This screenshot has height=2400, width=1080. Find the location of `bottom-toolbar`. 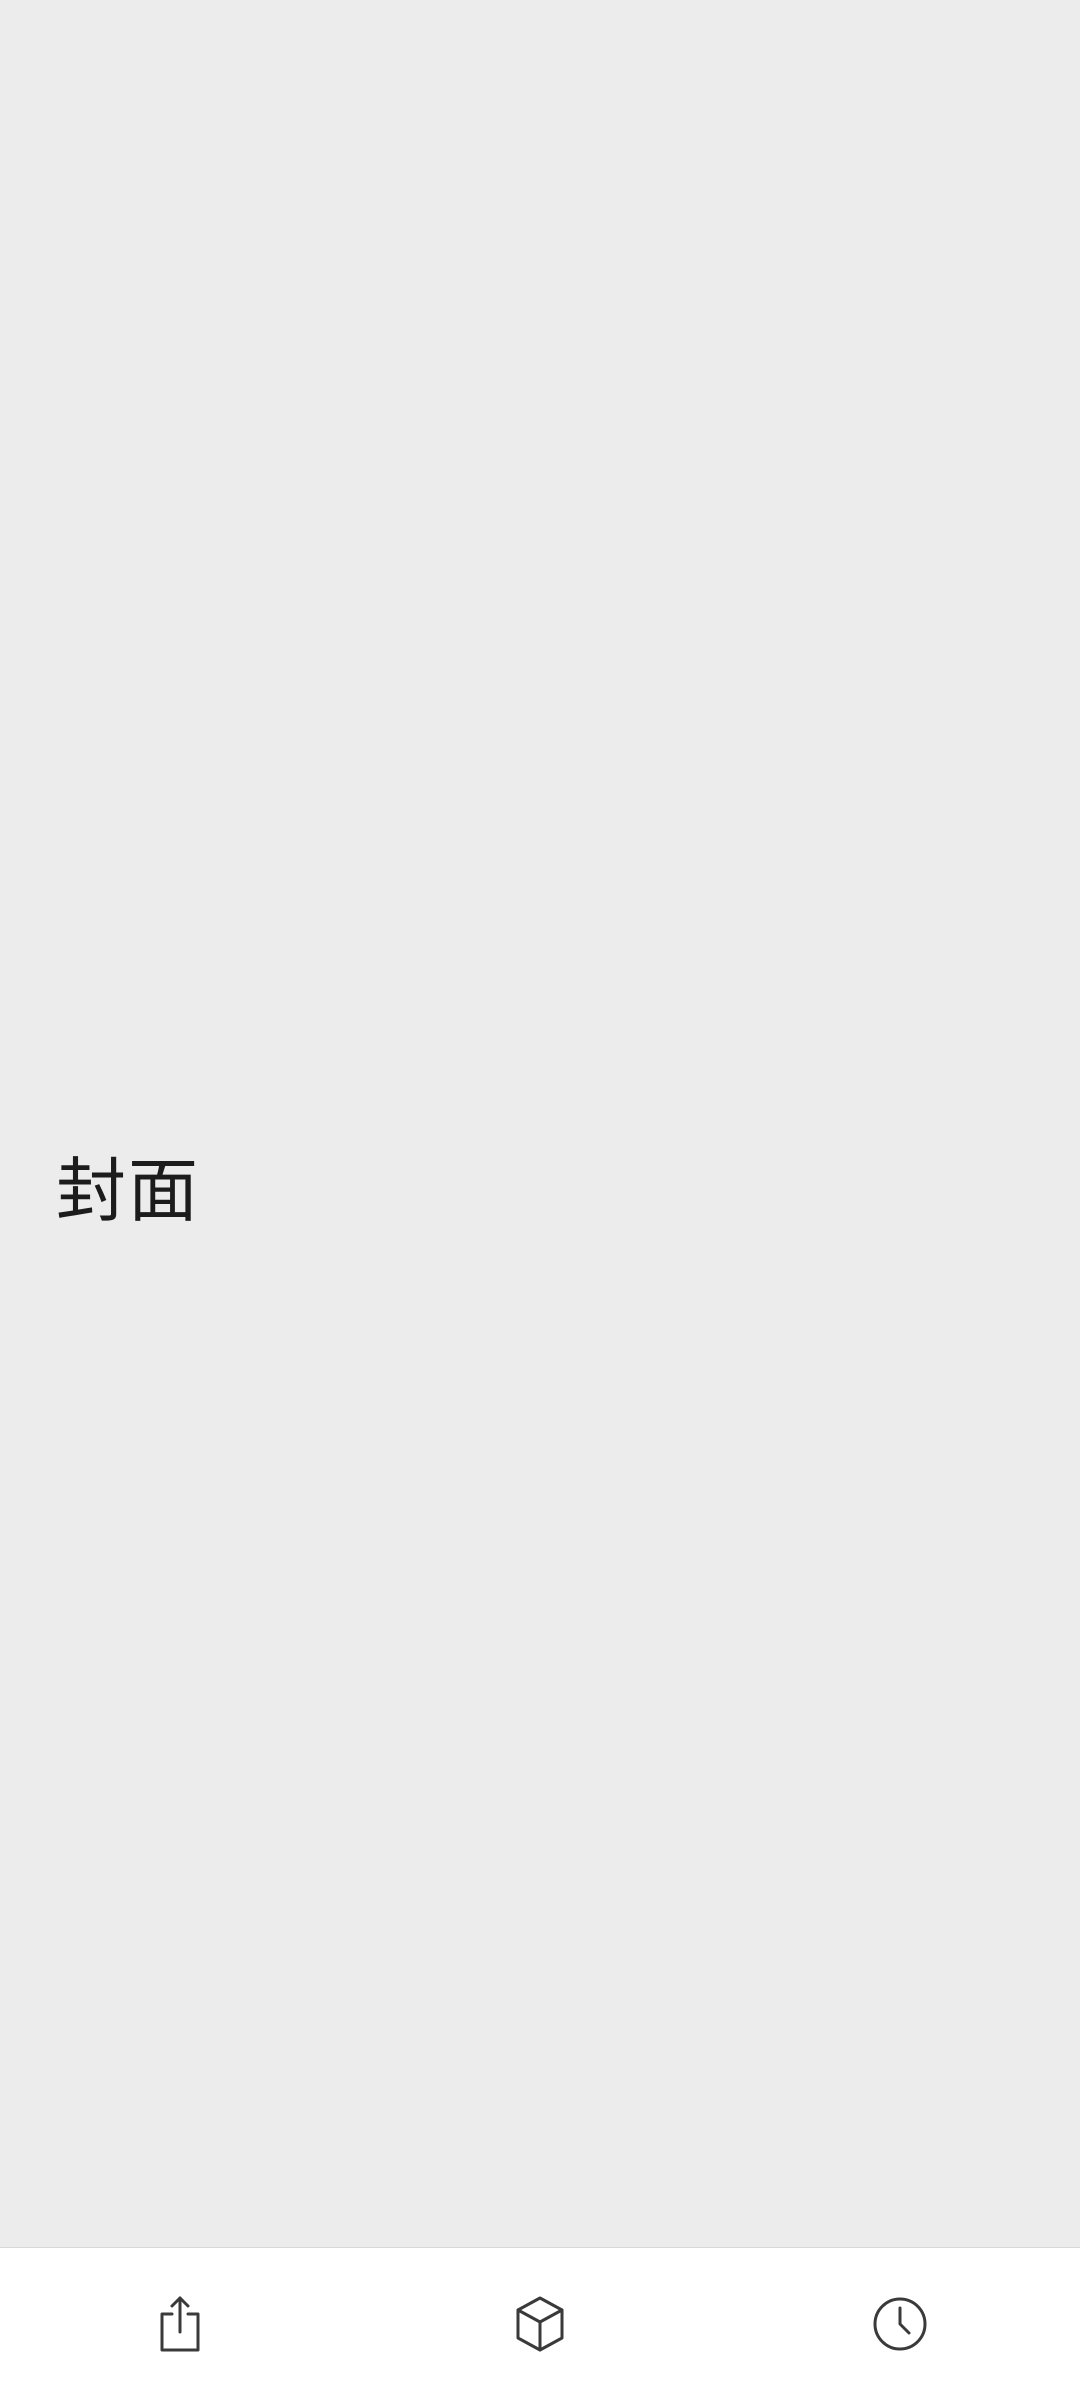

bottom-toolbar is located at coordinates (540, 2323).